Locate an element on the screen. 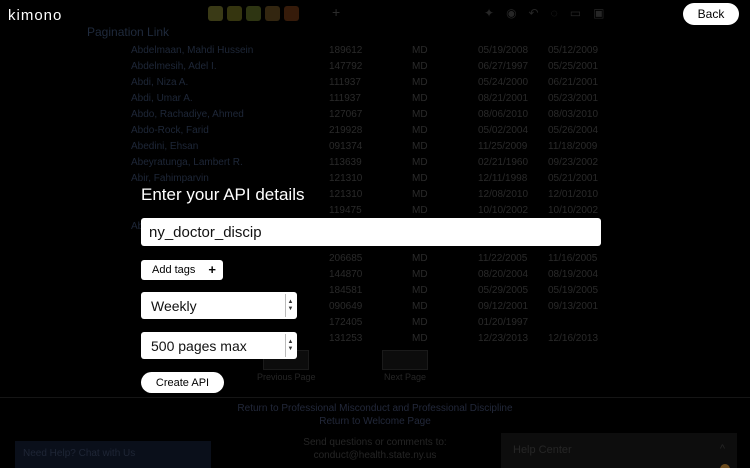  background-table-cell: Abdo-Rock, Farid is located at coordinates (170, 130).